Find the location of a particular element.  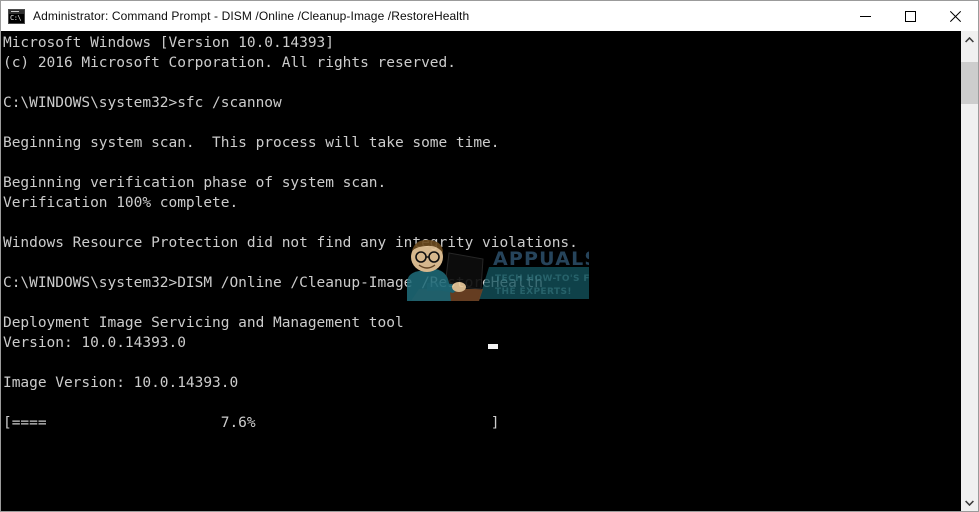

maximize-icon is located at coordinates (910, 16).